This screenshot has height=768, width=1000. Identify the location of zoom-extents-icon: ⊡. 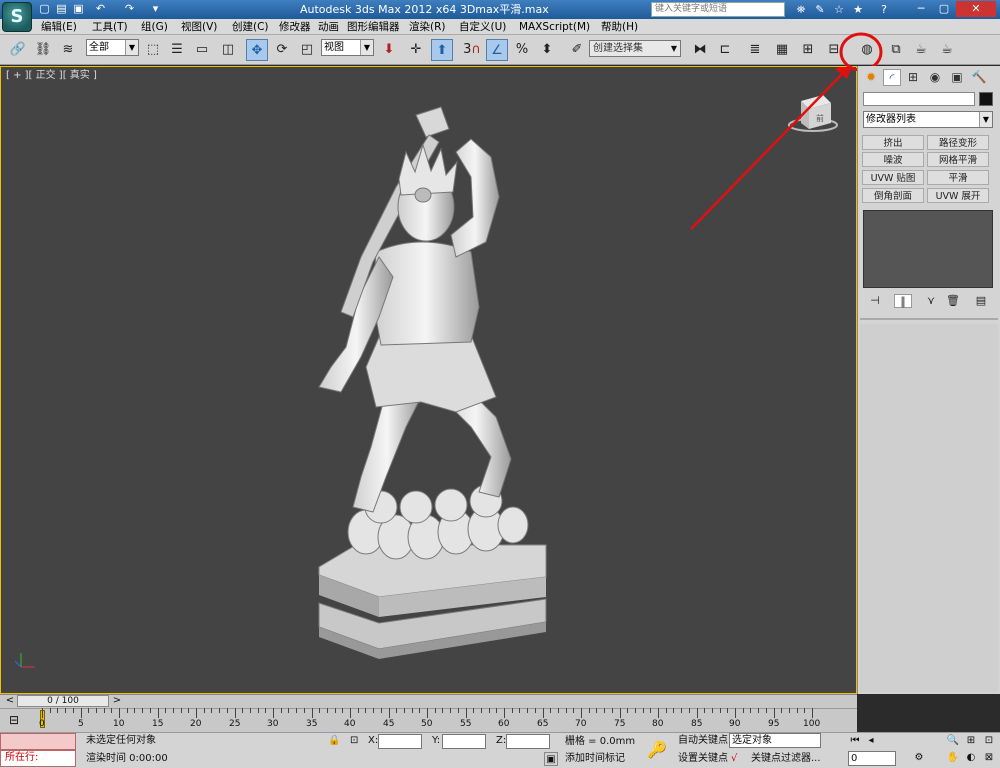
(989, 741).